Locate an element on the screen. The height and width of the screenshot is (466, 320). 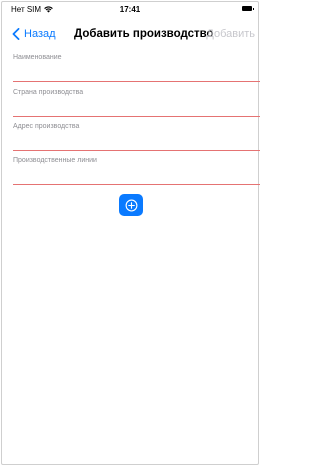
country-field: Страна производства is located at coordinates (136, 103).